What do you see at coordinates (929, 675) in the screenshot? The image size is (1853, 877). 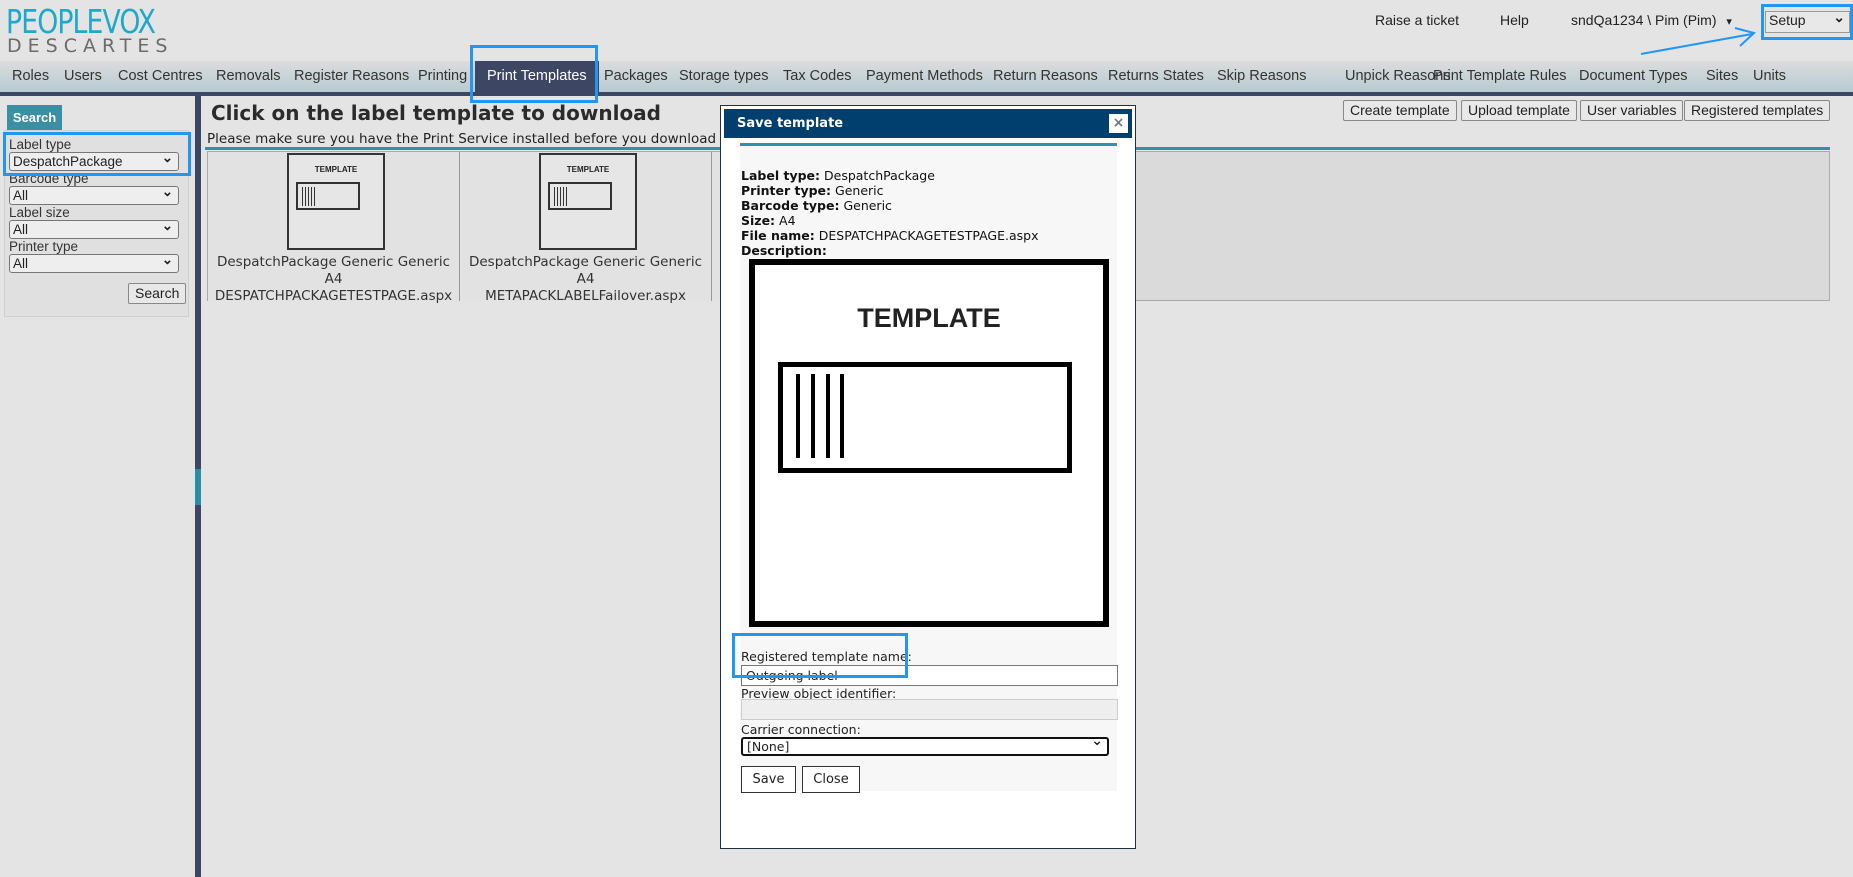 I see `registered-name-input: Outgoing label` at bounding box center [929, 675].